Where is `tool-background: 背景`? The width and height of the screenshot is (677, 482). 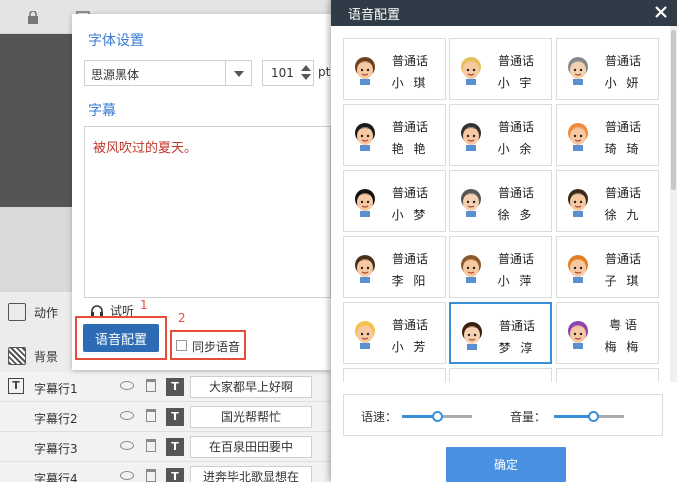 tool-background: 背景 is located at coordinates (36, 356).